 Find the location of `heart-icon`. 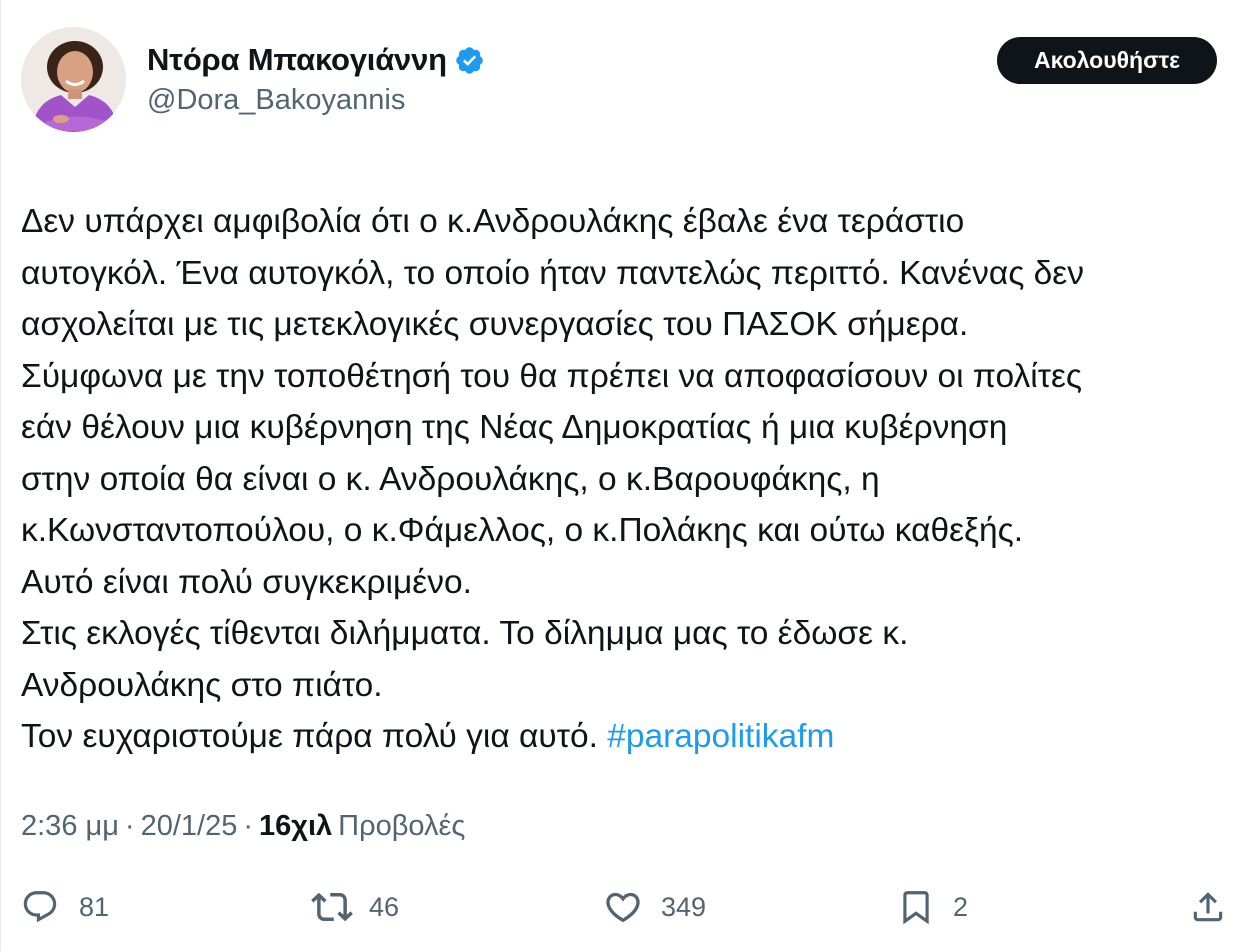

heart-icon is located at coordinates (623, 907).